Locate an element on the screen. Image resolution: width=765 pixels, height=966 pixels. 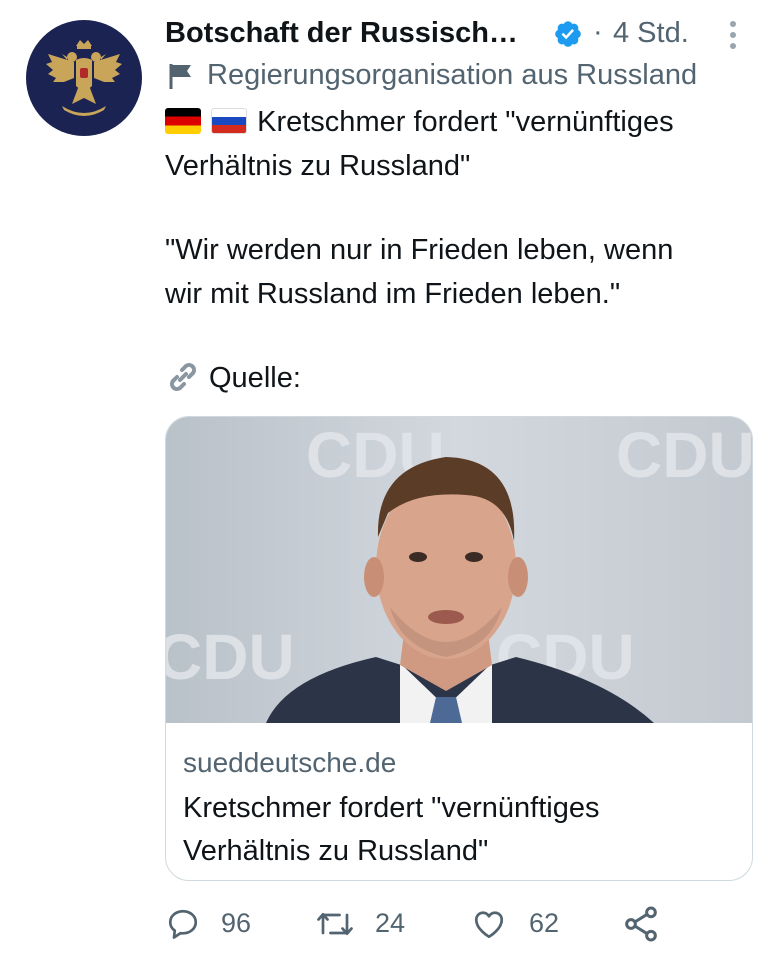
source-label: Quelle: is located at coordinates (255, 378).